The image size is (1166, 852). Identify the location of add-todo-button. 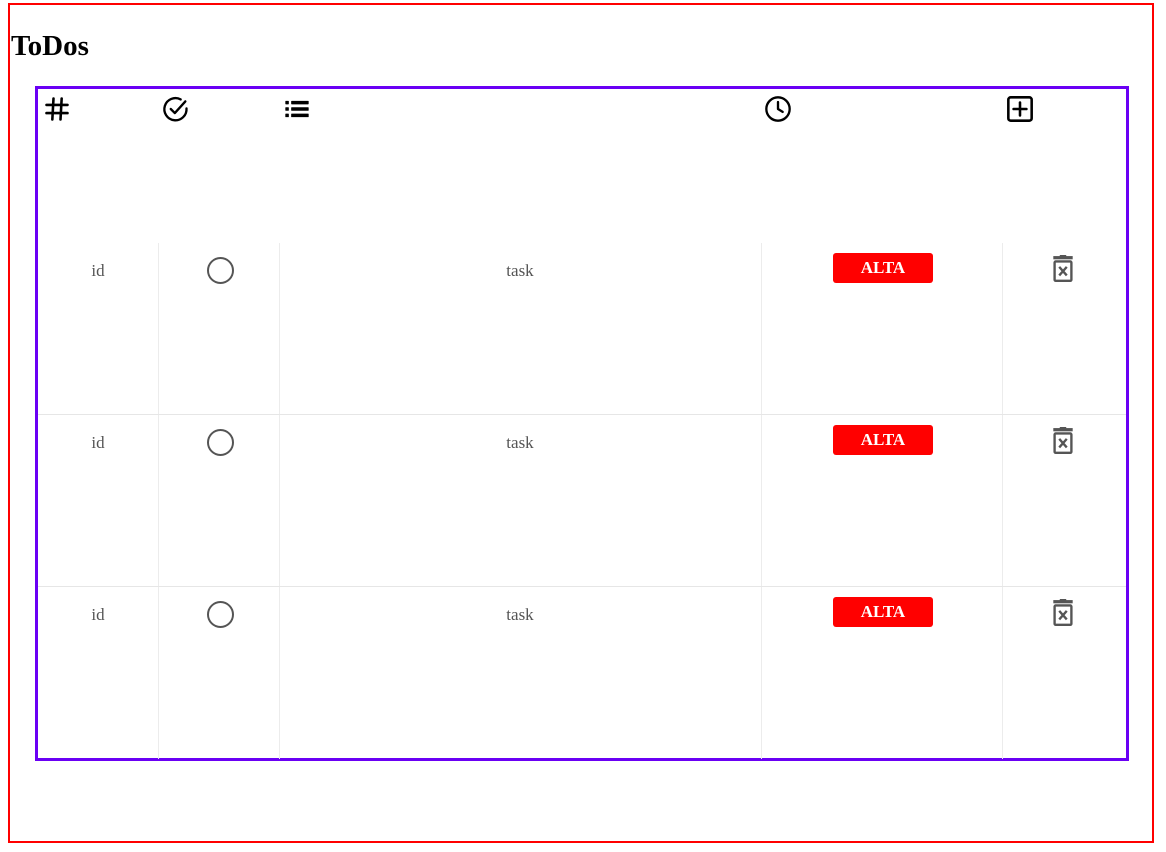
(1020, 109).